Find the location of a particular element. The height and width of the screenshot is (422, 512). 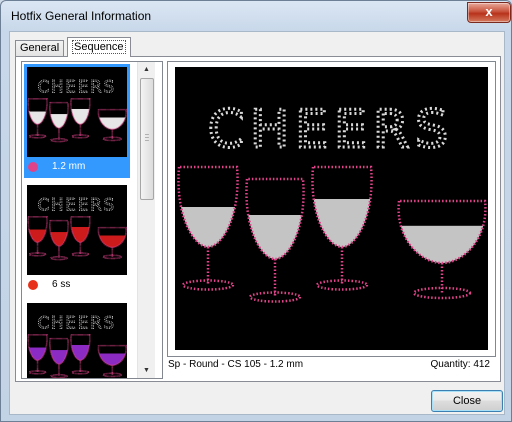

scroll-up-arrow-icon: ▲ is located at coordinates (146, 69).